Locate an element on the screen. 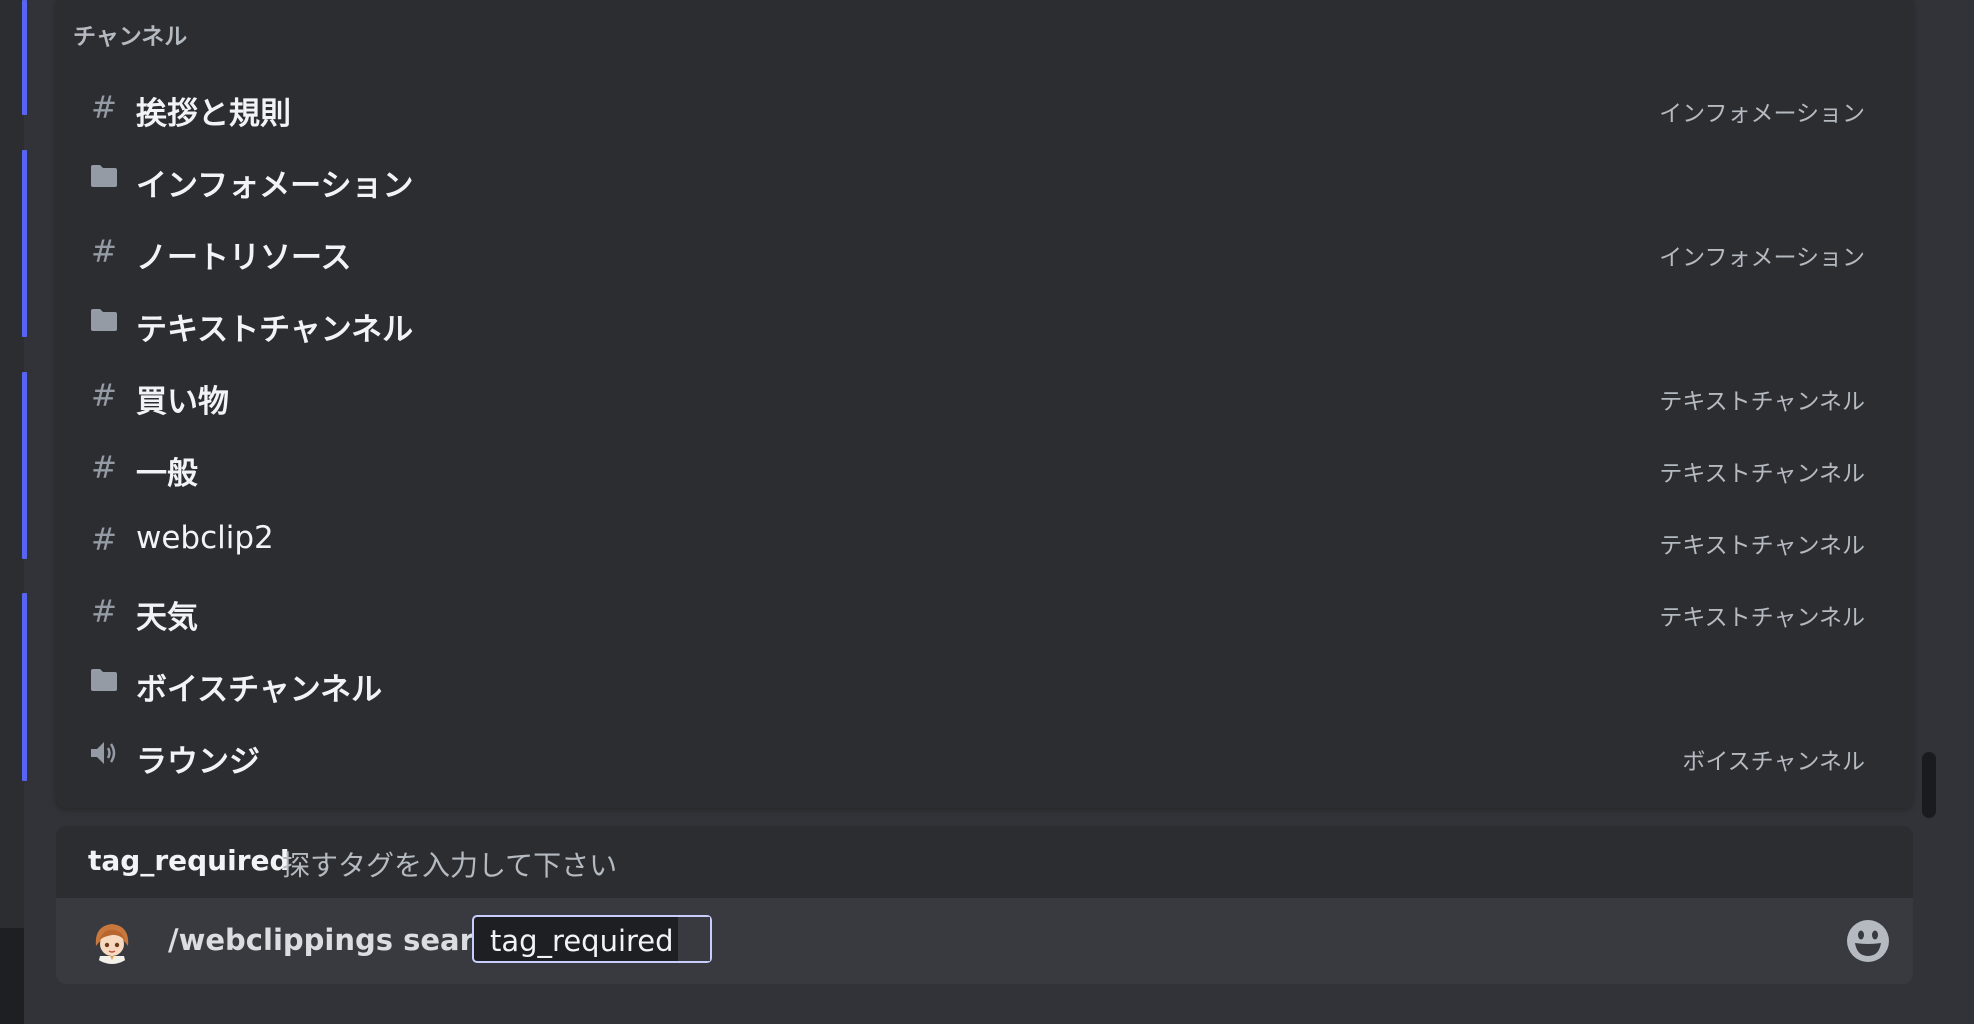 Image resolution: width=1974 pixels, height=1024 pixels. command-option-hint: tag_required 探すタグを入力して下さい is located at coordinates (984, 862).